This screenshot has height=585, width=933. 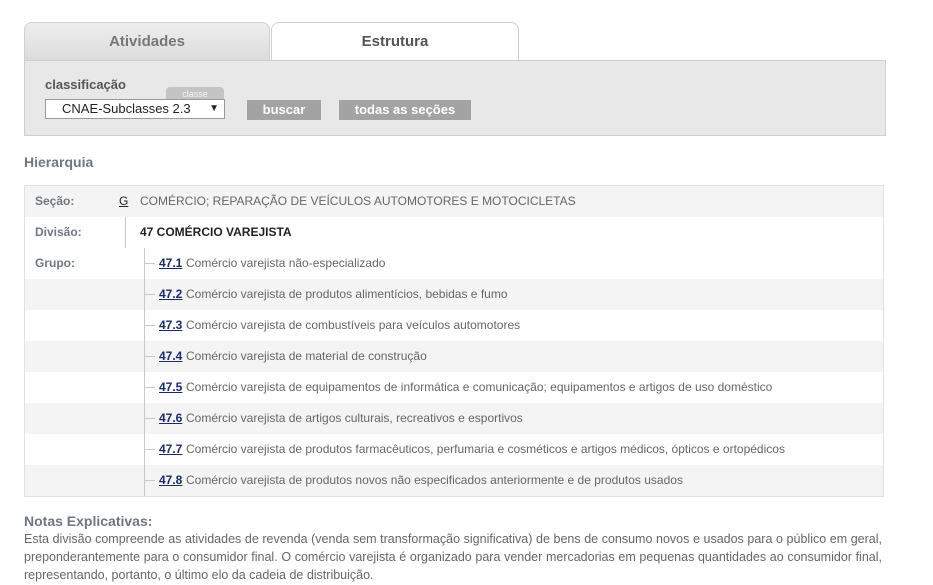 I want to click on classificacao-select: CNAE-Subclasses 2.3 ▼, so click(x=135, y=109).